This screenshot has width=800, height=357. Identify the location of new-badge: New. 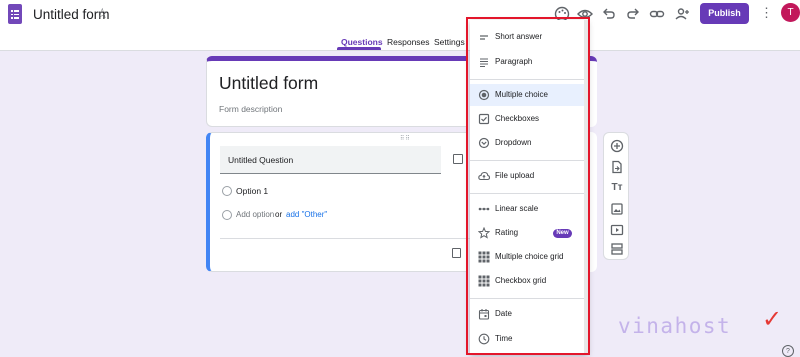
(562, 233).